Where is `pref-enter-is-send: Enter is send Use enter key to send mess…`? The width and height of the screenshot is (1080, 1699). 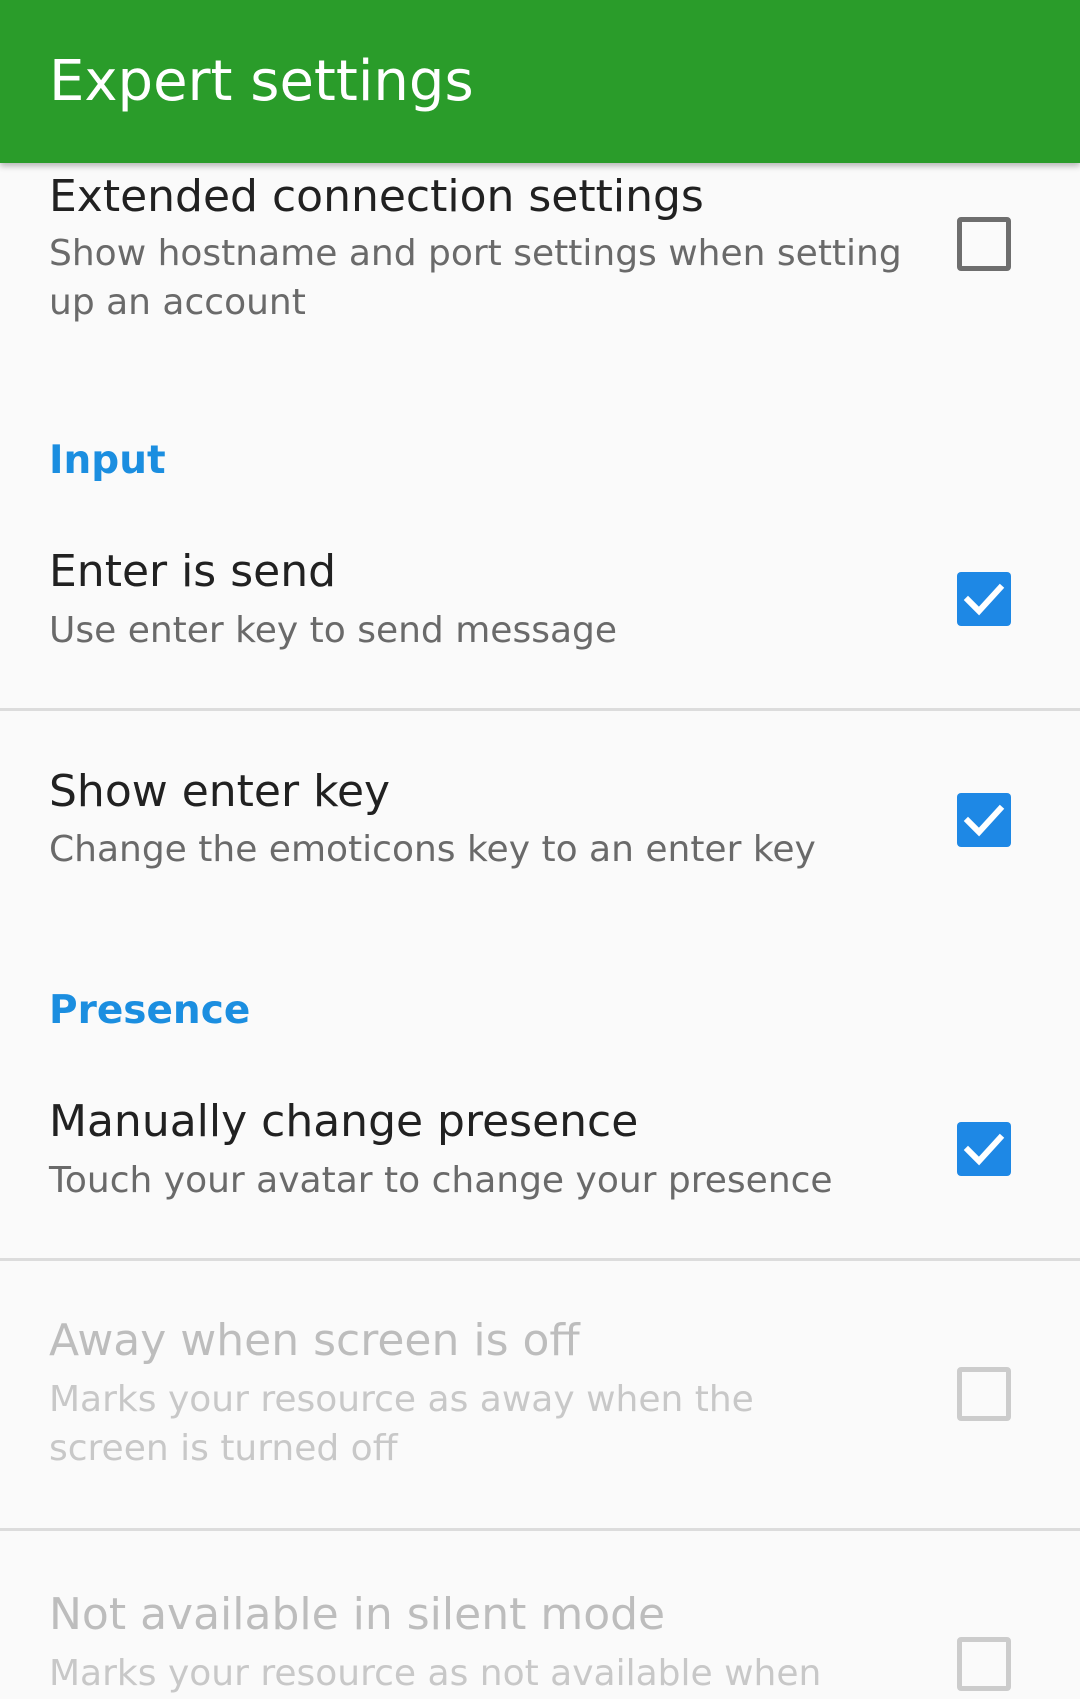 pref-enter-is-send: Enter is send Use enter key to send mess… is located at coordinates (540, 614).